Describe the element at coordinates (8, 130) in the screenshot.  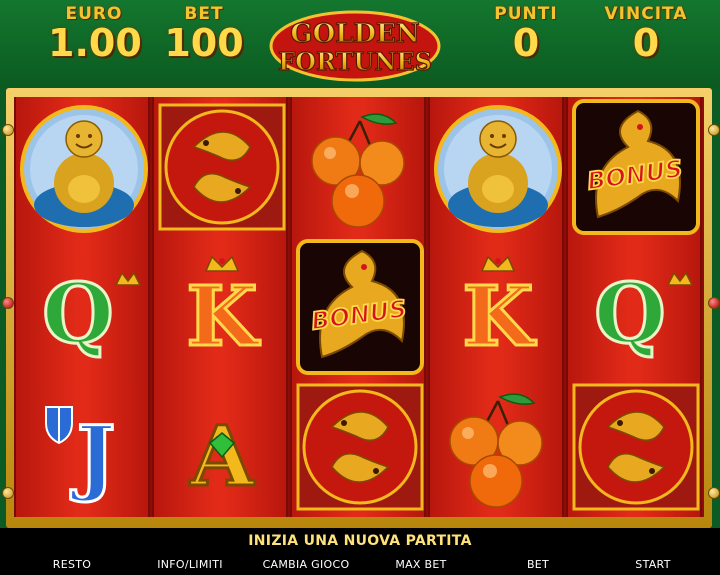
I see `payline-marker-left-top` at that location.